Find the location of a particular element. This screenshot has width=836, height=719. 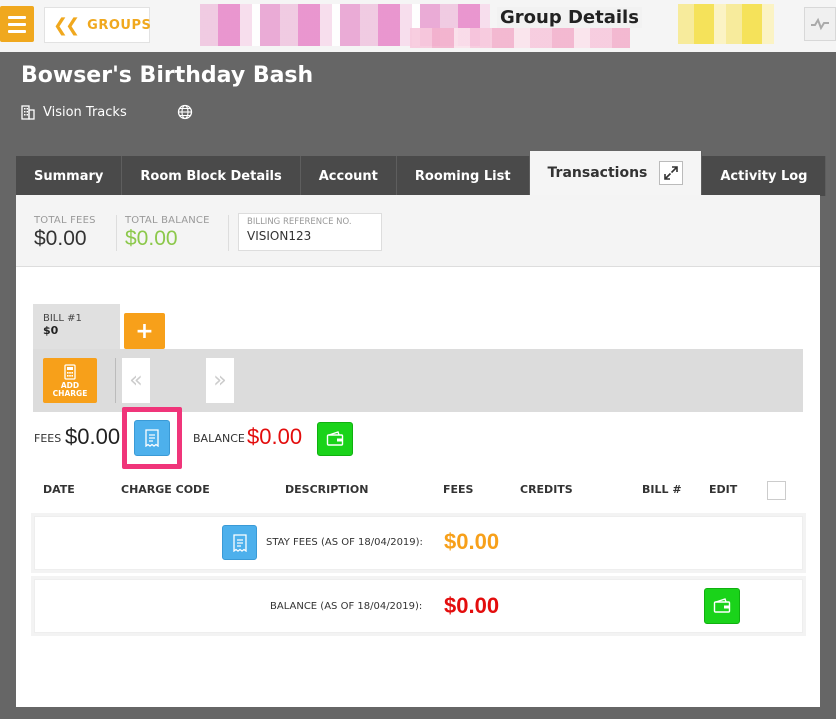

next-bill-button: » is located at coordinates (220, 380).